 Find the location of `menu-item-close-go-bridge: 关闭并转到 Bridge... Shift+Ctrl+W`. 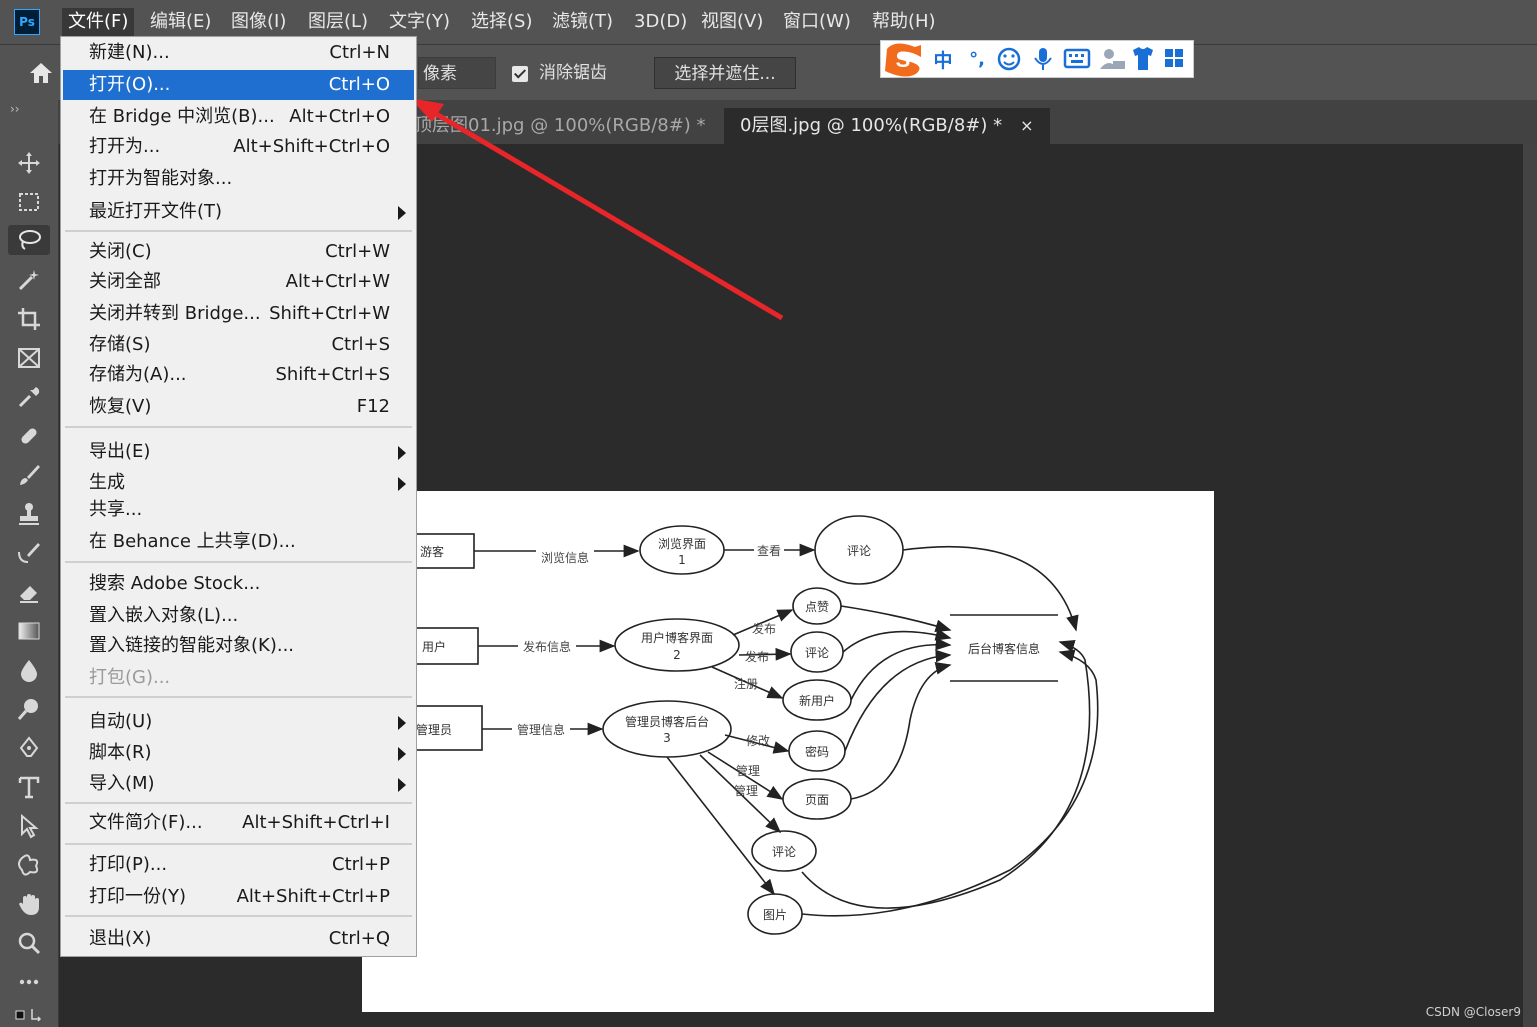

menu-item-close-go-bridge: 关闭并转到 Bridge... Shift+Ctrl+W is located at coordinates (238, 314).